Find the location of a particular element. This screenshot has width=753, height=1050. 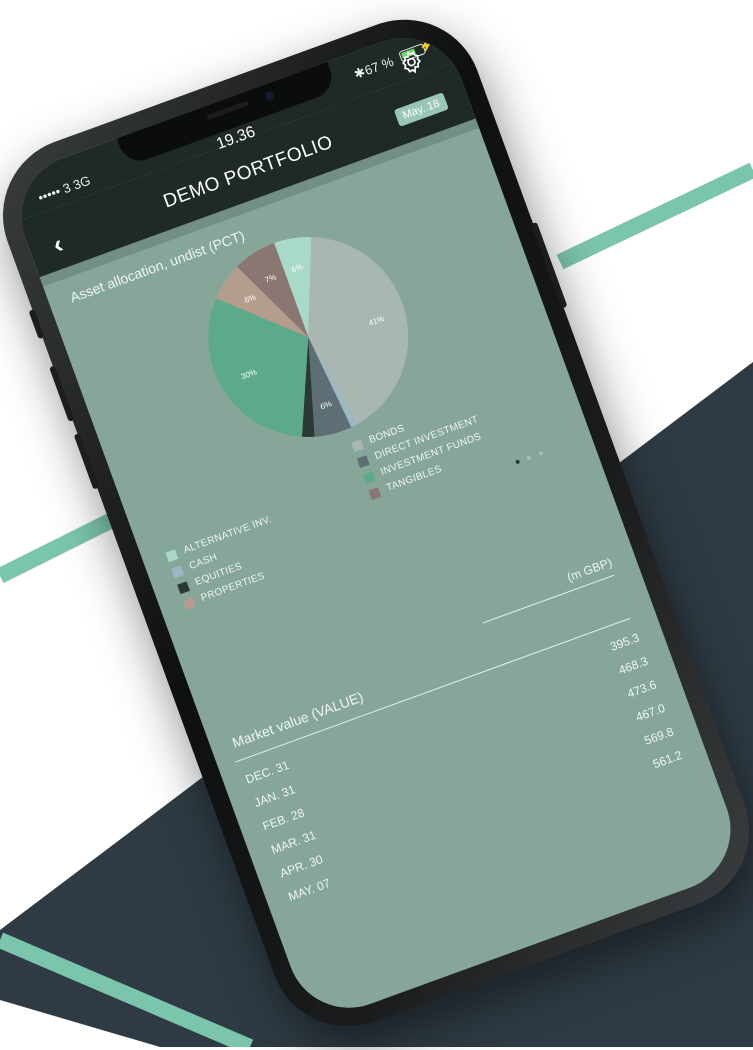

row-value: 561.2 is located at coordinates (667, 759).